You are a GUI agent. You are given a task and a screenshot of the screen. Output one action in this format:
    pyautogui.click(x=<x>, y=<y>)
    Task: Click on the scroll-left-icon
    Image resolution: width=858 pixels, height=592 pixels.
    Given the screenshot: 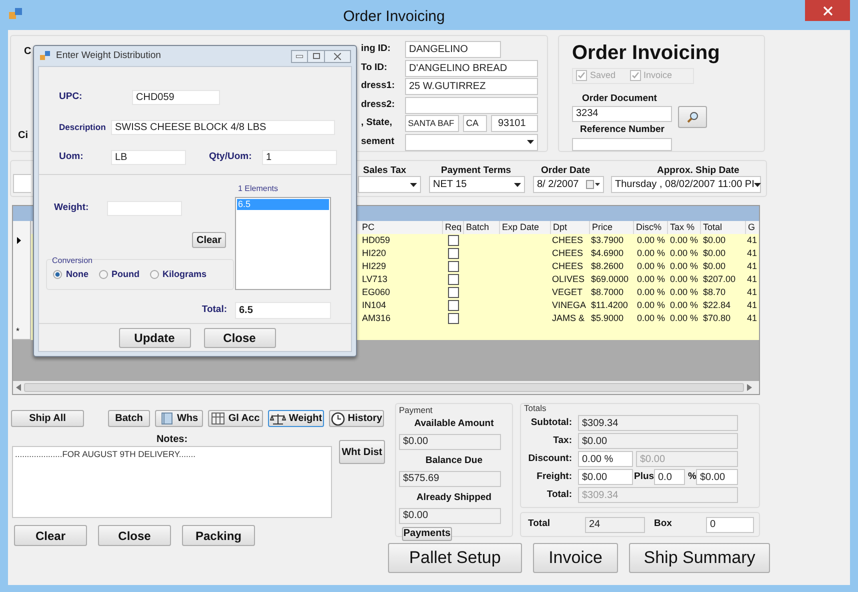 What is the action you would take?
    pyautogui.click(x=18, y=387)
    